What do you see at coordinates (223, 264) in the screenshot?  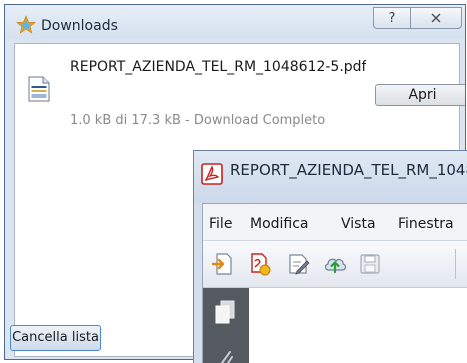 I see `create-pdf-icon` at bounding box center [223, 264].